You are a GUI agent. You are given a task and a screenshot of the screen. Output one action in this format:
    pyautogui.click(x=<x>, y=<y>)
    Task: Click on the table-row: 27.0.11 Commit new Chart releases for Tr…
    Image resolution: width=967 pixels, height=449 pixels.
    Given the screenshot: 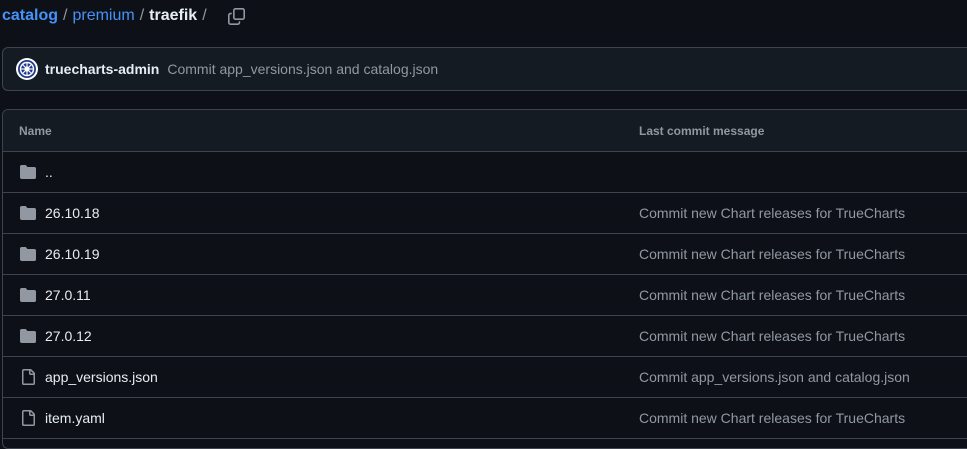 What is the action you would take?
    pyautogui.click(x=485, y=295)
    